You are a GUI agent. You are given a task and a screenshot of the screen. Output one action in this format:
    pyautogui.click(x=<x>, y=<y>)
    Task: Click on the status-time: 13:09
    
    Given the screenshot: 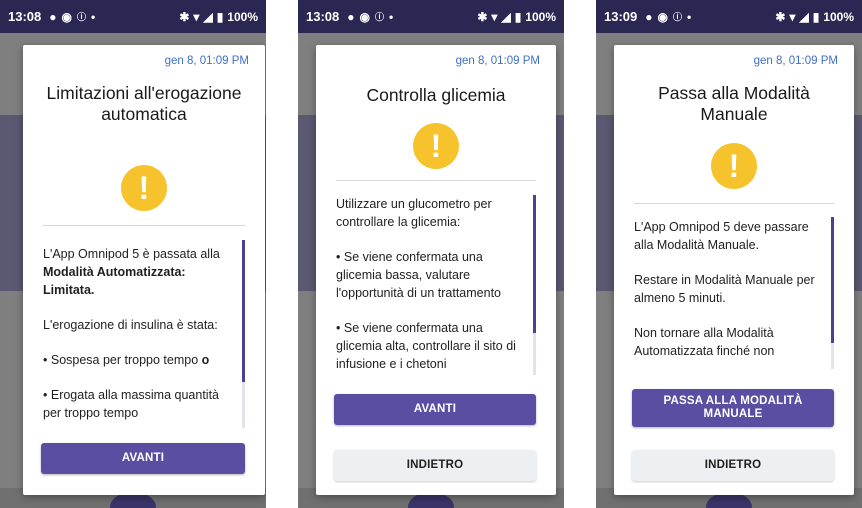 What is the action you would take?
    pyautogui.click(x=621, y=16)
    